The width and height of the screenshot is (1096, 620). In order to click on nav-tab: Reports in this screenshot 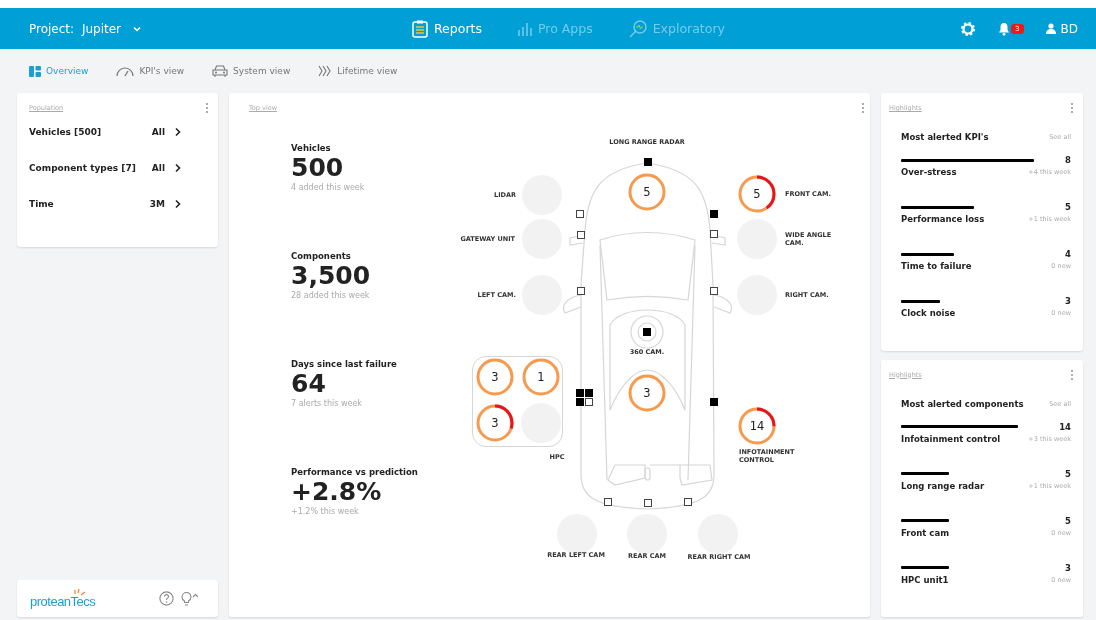, I will do `click(447, 28)`.